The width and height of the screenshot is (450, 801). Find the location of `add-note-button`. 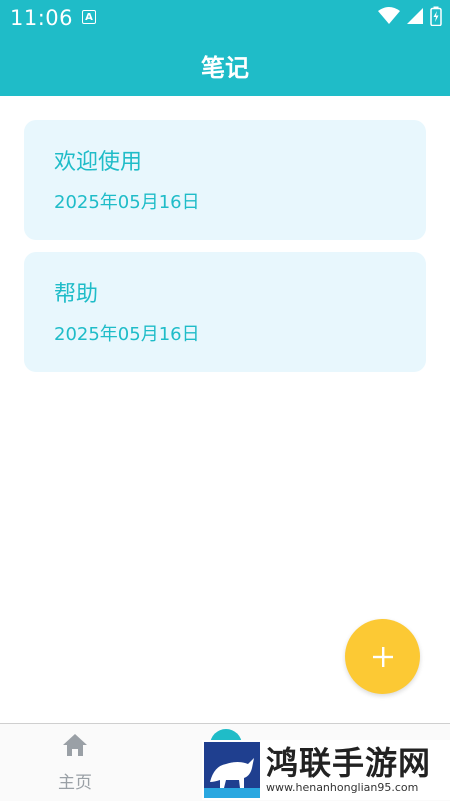

add-note-button is located at coordinates (382, 656).